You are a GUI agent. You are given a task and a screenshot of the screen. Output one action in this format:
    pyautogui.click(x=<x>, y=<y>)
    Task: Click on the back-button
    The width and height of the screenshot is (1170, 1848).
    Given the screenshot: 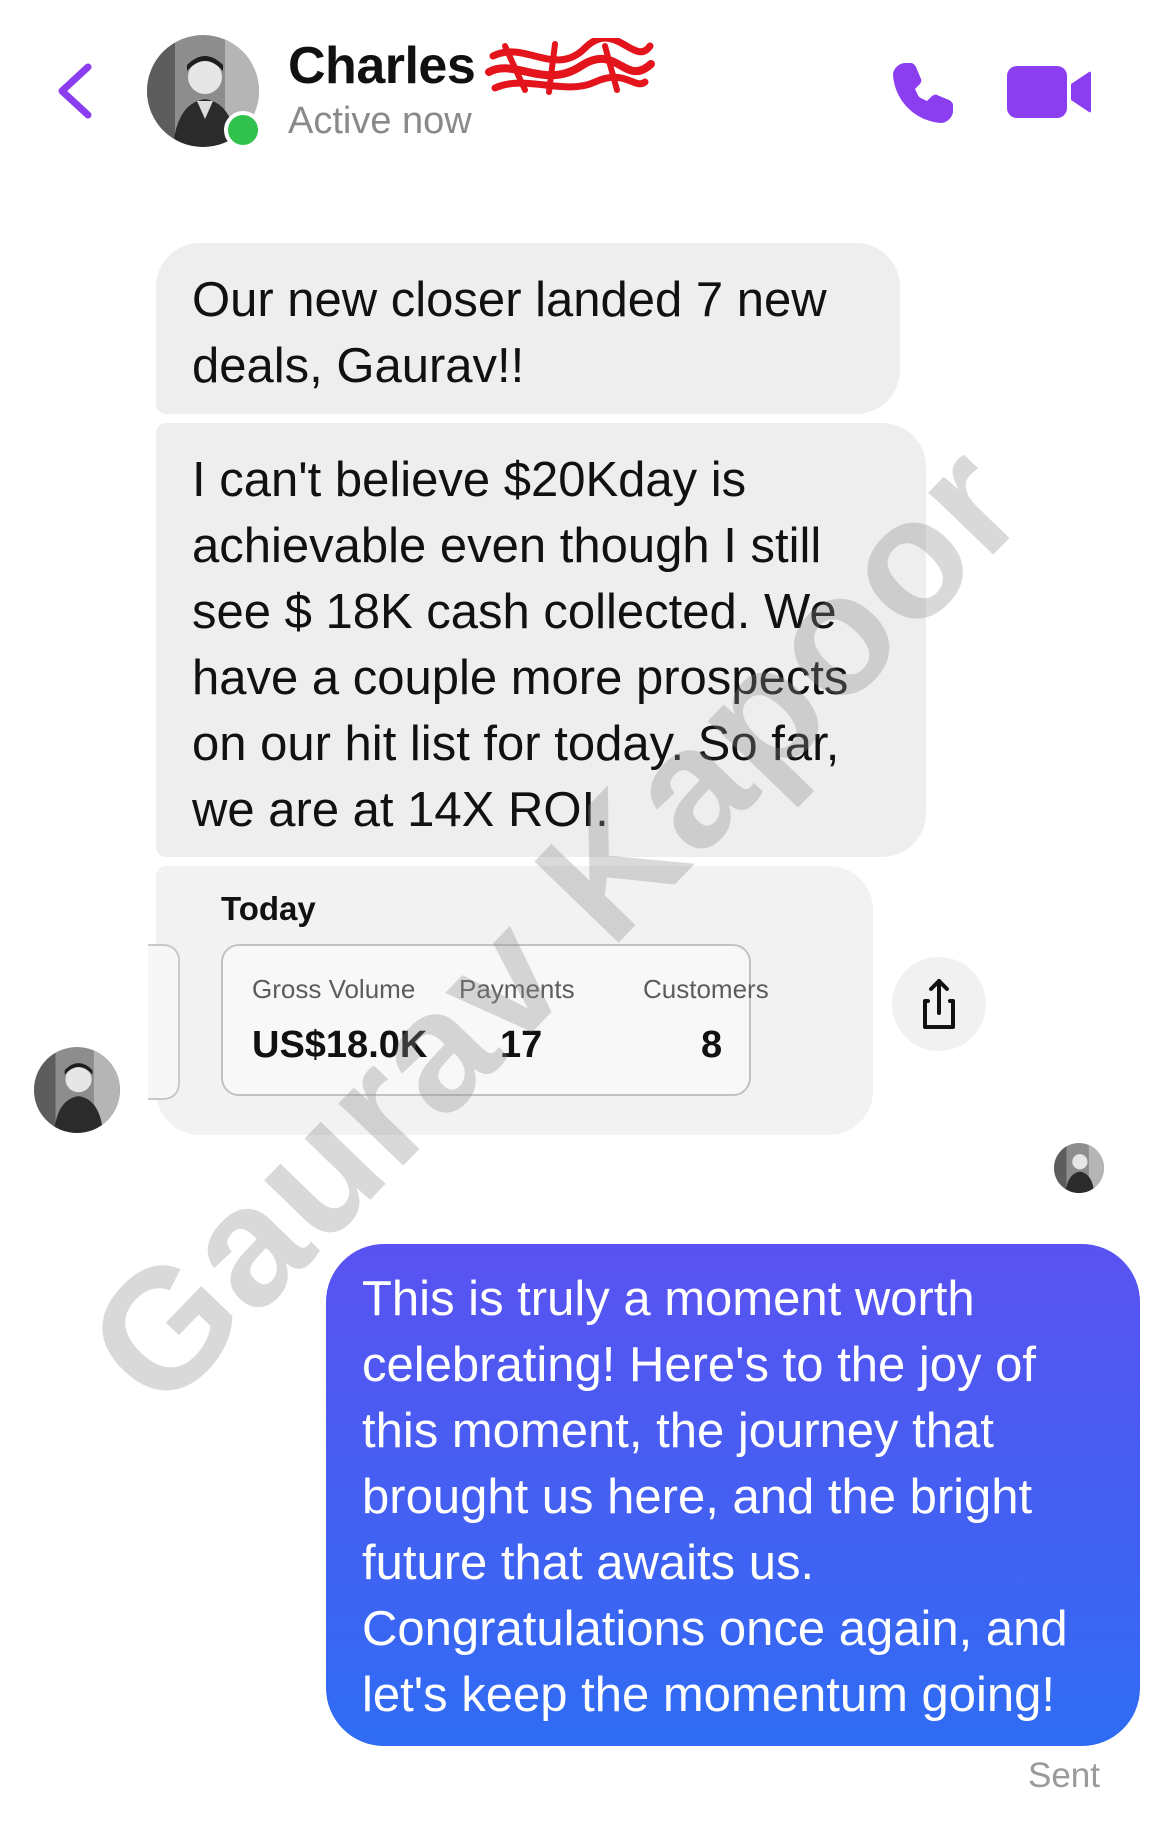 What is the action you would take?
    pyautogui.click(x=78, y=91)
    